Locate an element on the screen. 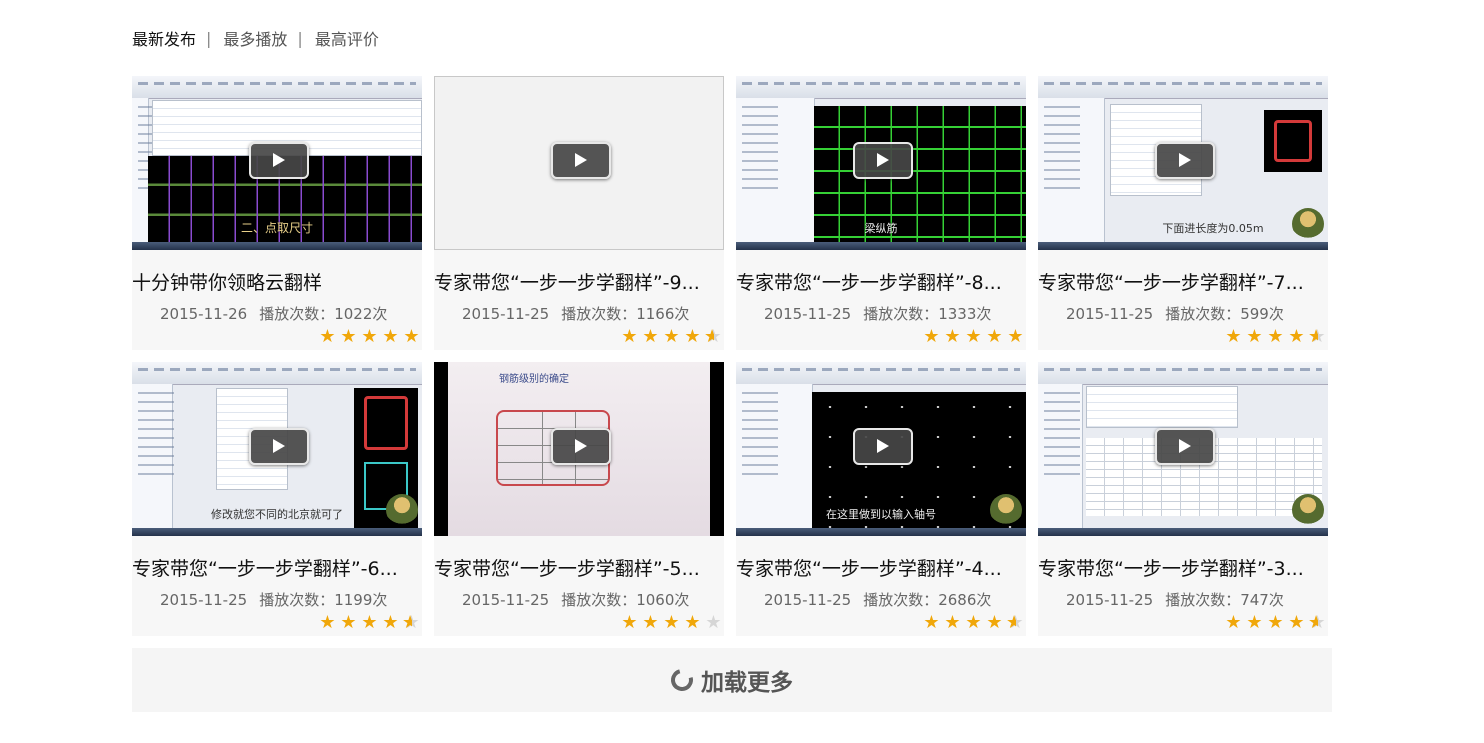 Image resolution: width=1484 pixels, height=743 pixels. video-meta: 2015-11-25 播放次数：747次 is located at coordinates (1175, 599).